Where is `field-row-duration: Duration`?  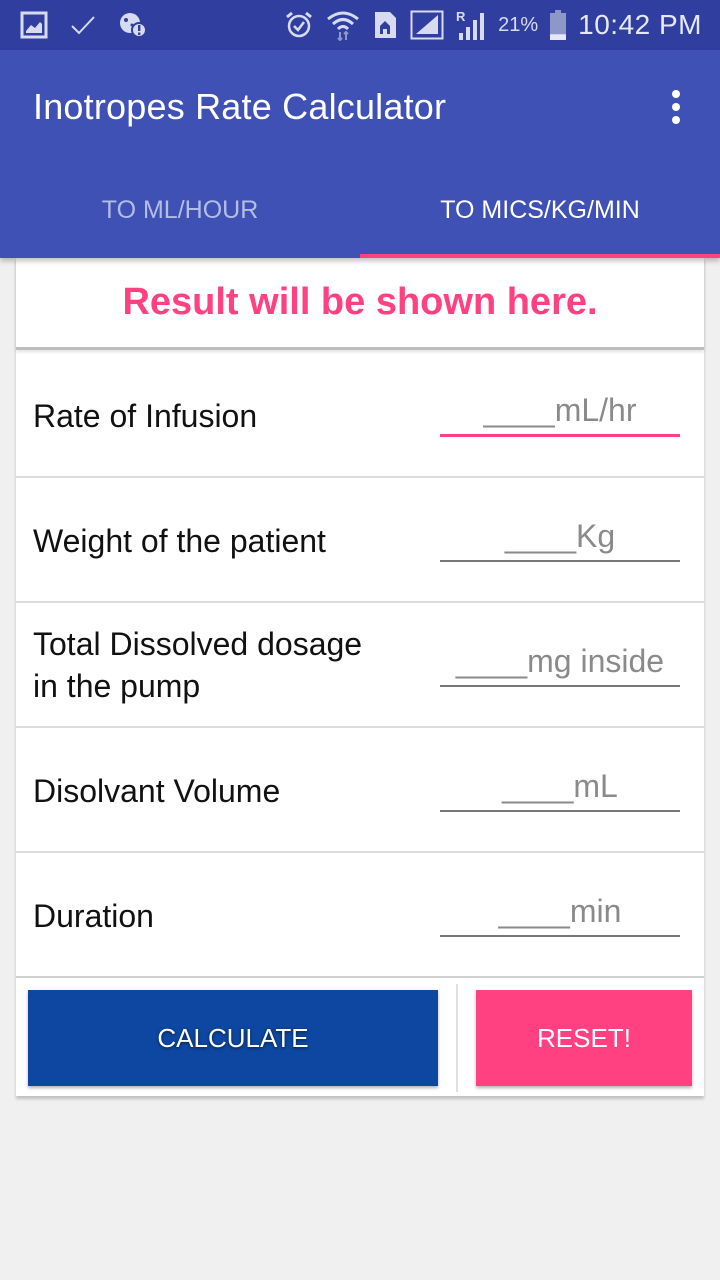
field-row-duration: Duration is located at coordinates (360, 915).